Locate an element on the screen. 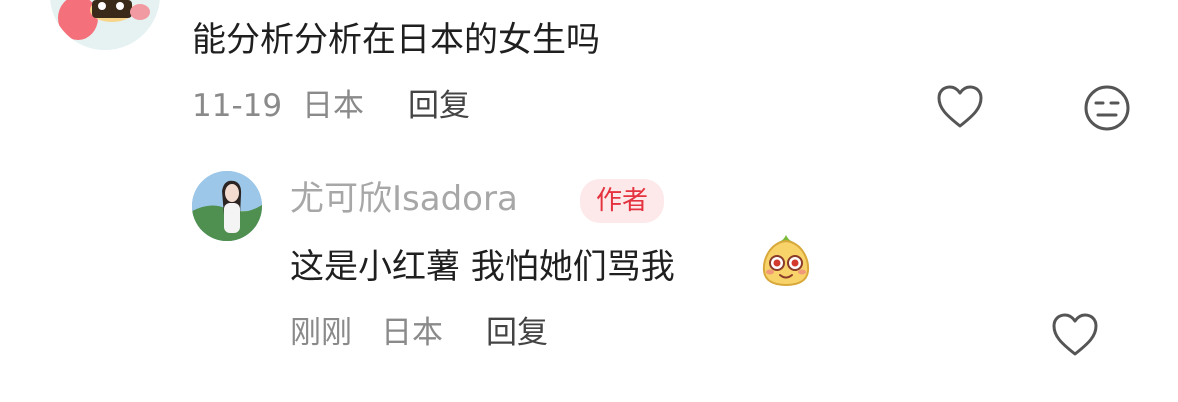 The image size is (1178, 402). reply-comment-time: 刚刚 is located at coordinates (321, 333).